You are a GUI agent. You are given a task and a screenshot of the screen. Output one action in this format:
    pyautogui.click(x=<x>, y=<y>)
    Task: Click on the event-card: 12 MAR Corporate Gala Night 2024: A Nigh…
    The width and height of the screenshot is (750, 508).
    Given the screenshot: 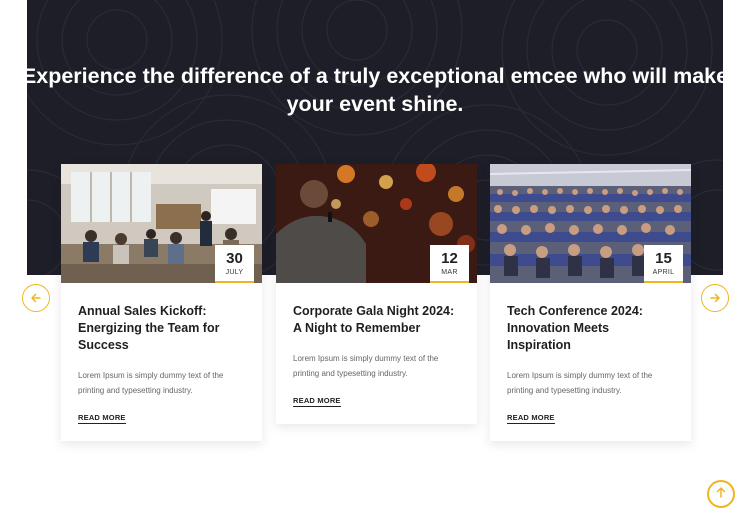 What is the action you would take?
    pyautogui.click(x=376, y=294)
    